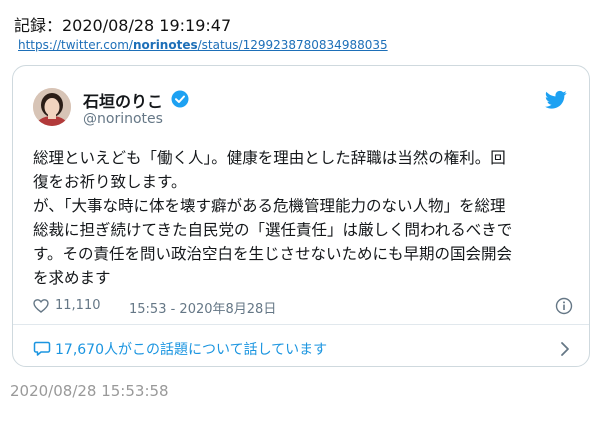  I want to click on tweet-line: が、「大事な時に体を壊す癖がある危機管理能力のない人物」を総理, so click(269, 206).